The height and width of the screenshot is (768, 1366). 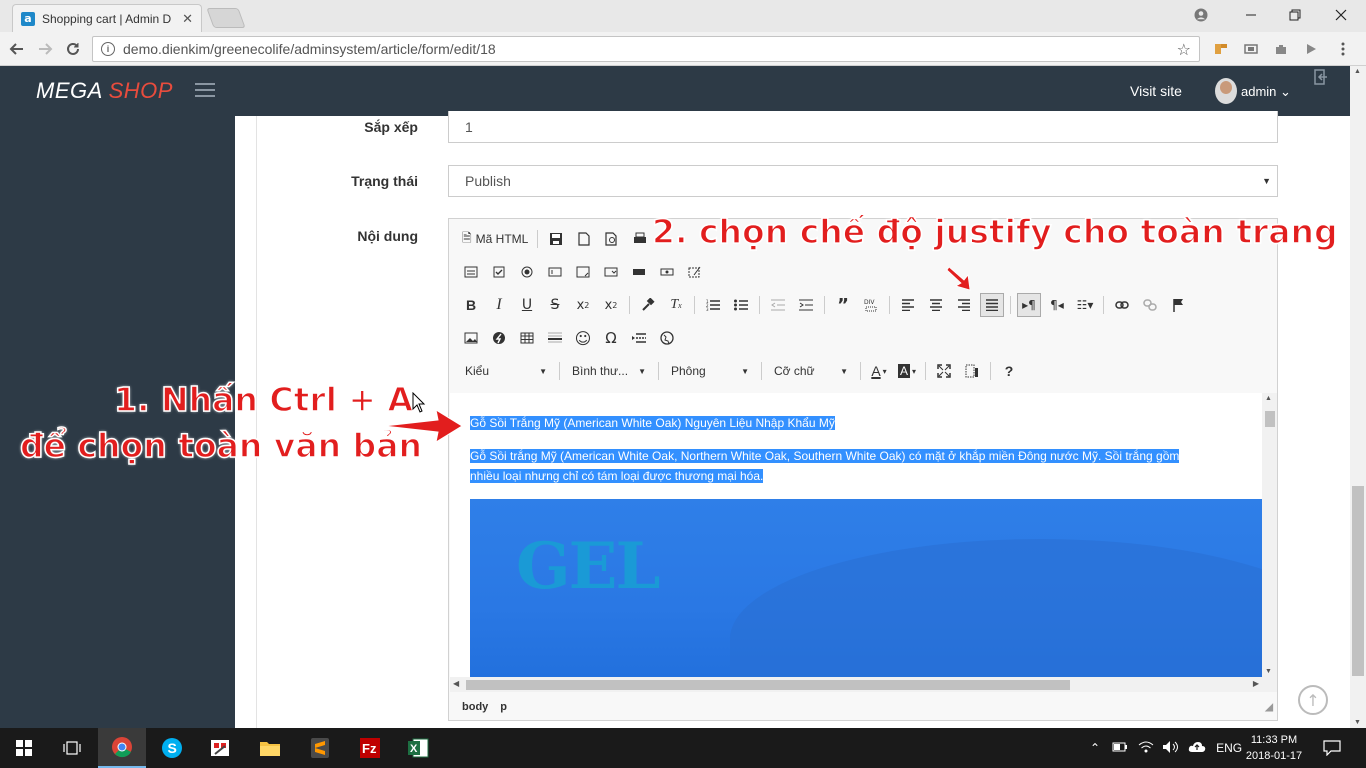 What do you see at coordinates (676, 305) in the screenshot?
I see `remove-format-icon: Tx` at bounding box center [676, 305].